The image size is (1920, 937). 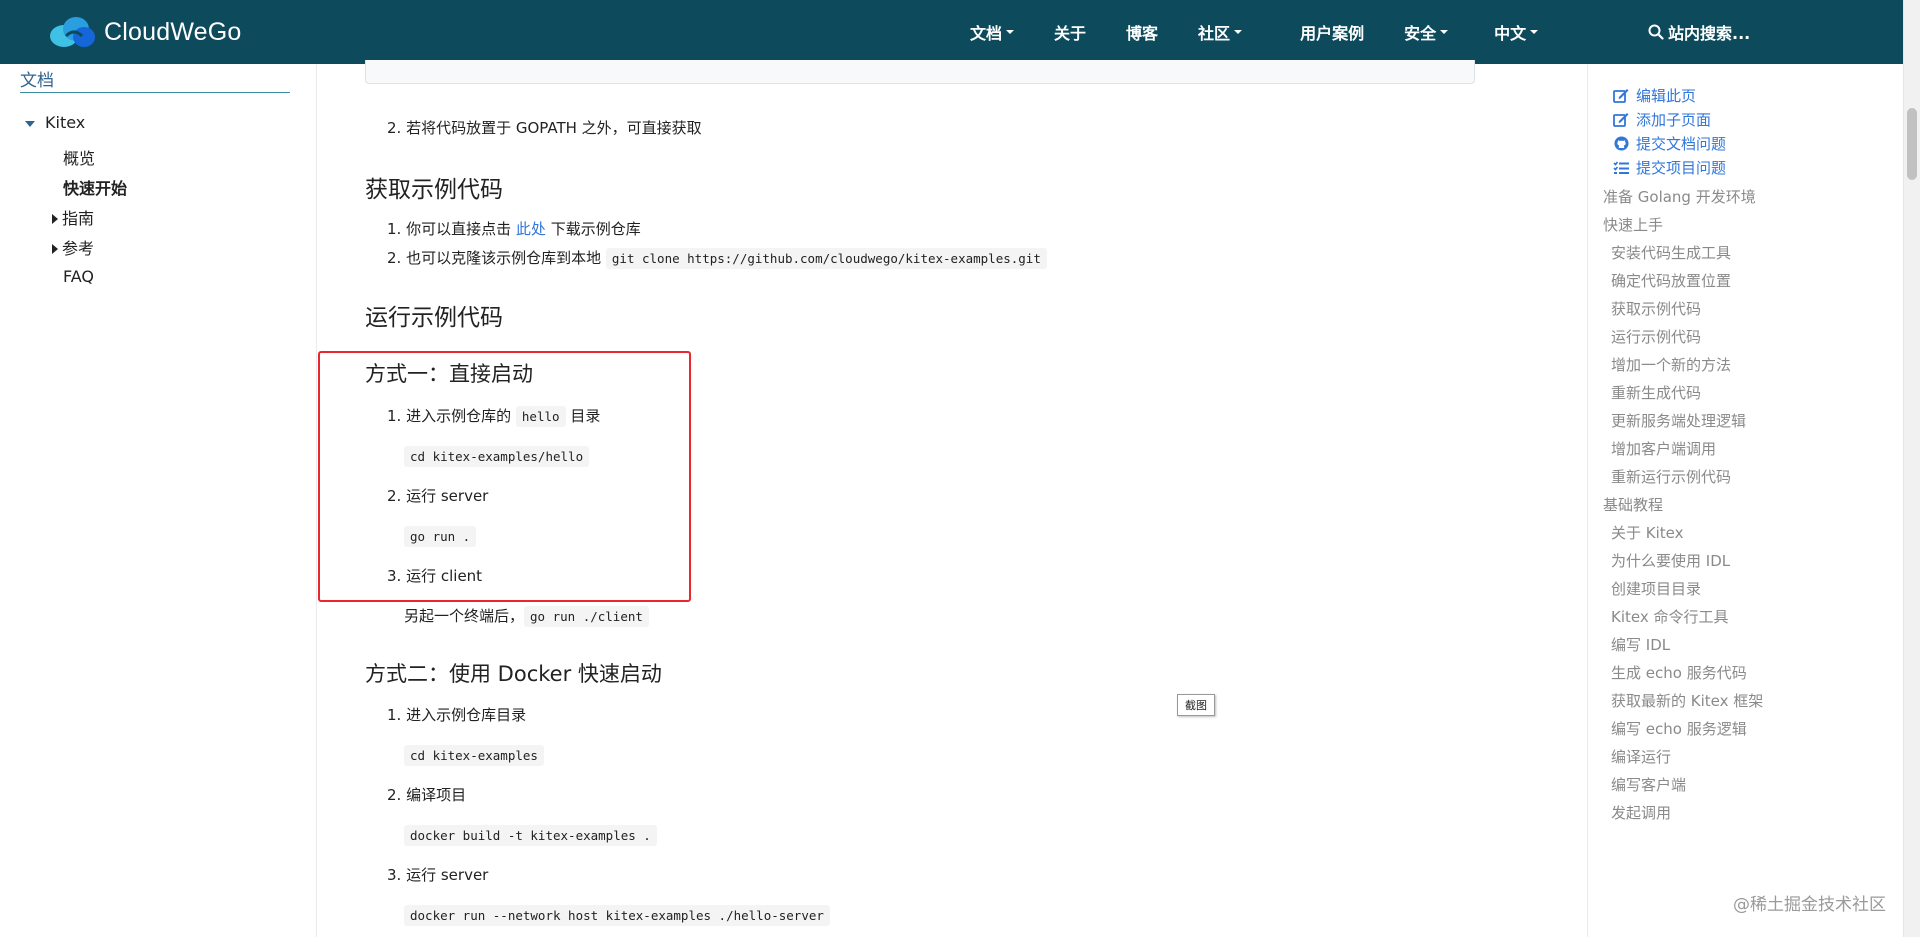 What do you see at coordinates (1633, 504) in the screenshot?
I see `toc-item: 基础教程` at bounding box center [1633, 504].